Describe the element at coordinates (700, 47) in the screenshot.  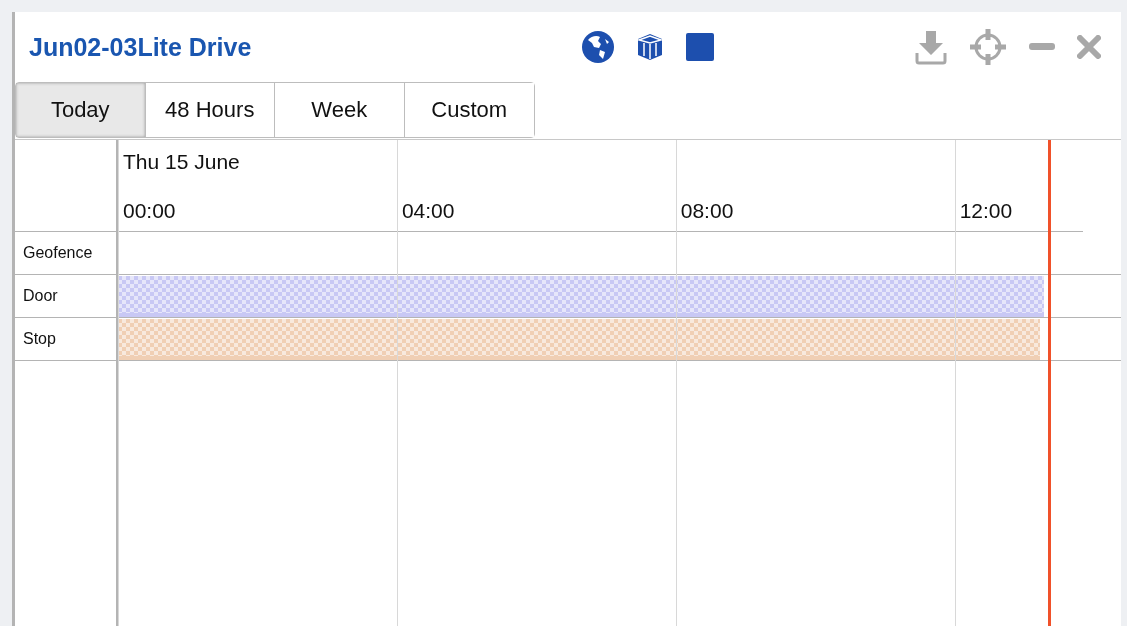
I see `square-icon` at that location.